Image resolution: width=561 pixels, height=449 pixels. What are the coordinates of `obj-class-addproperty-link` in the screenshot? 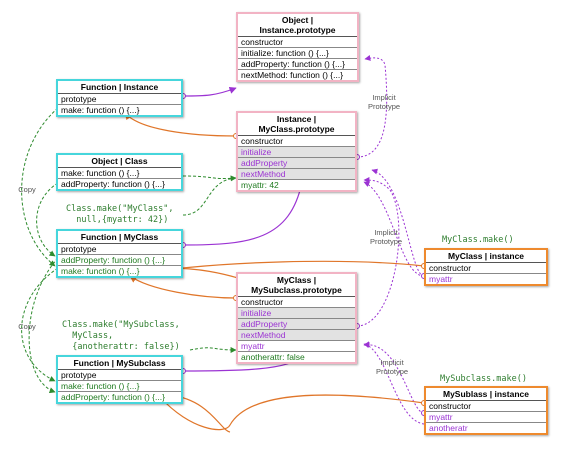 It's located at (209, 177).